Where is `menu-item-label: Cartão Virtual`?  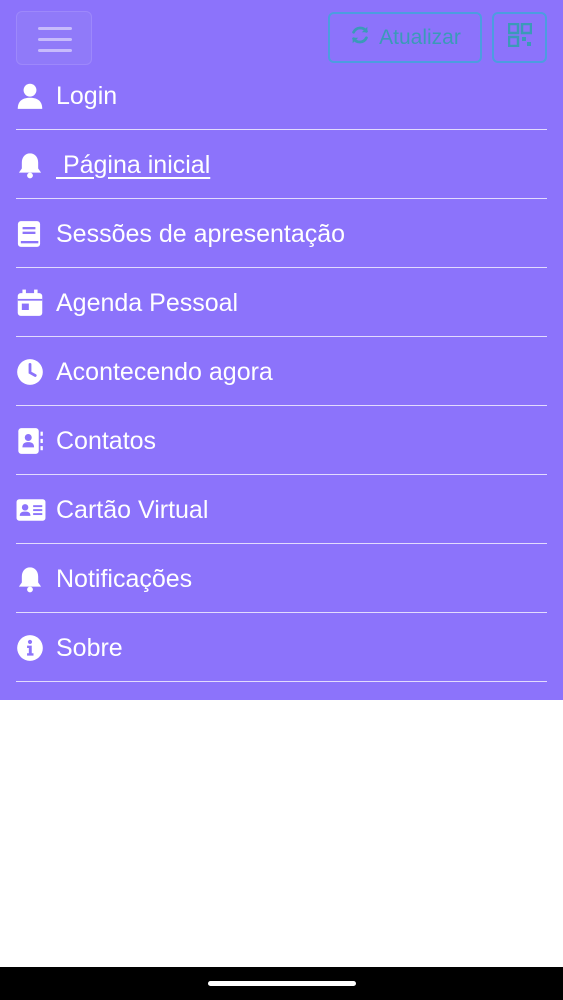 menu-item-label: Cartão Virtual is located at coordinates (132, 509).